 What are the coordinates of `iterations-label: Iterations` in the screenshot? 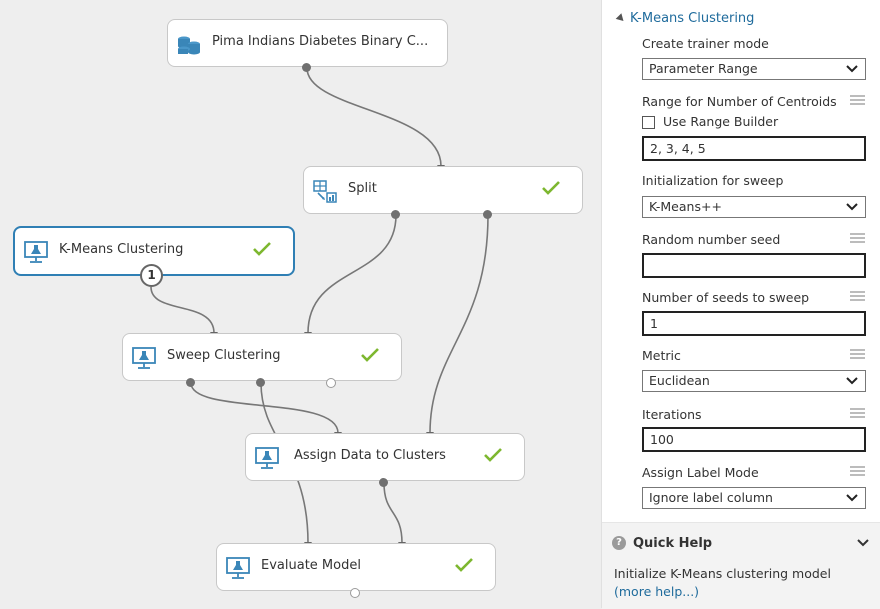 It's located at (672, 414).